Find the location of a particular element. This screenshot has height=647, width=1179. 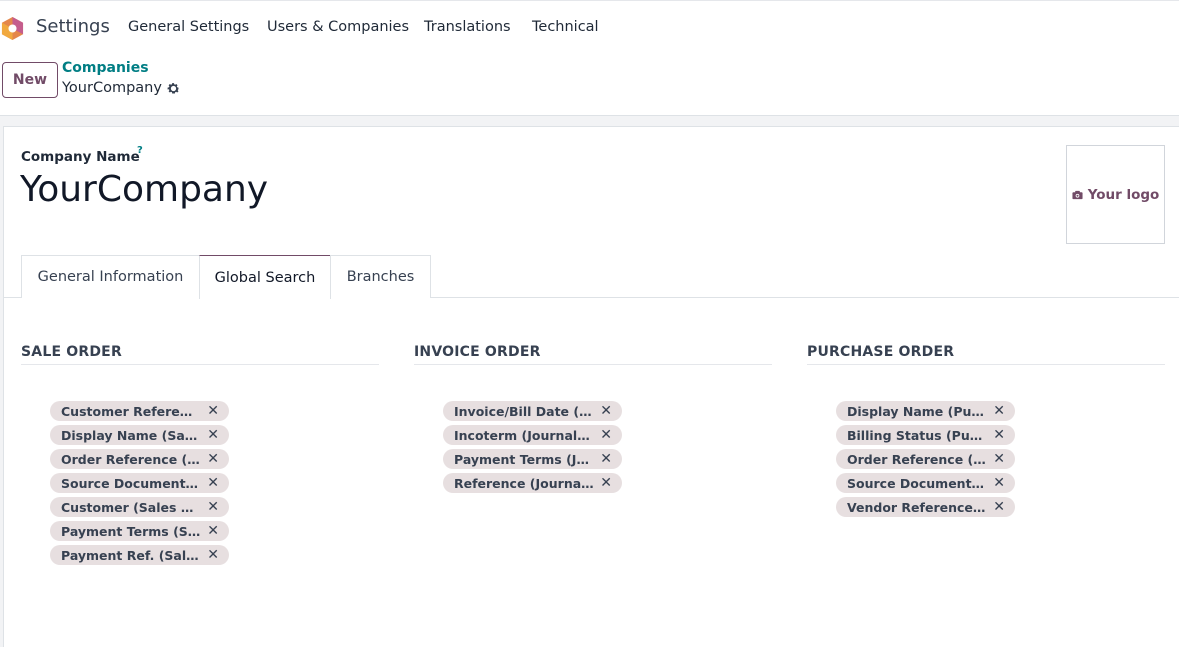

company-name-label: Company Name is located at coordinates (80, 157).